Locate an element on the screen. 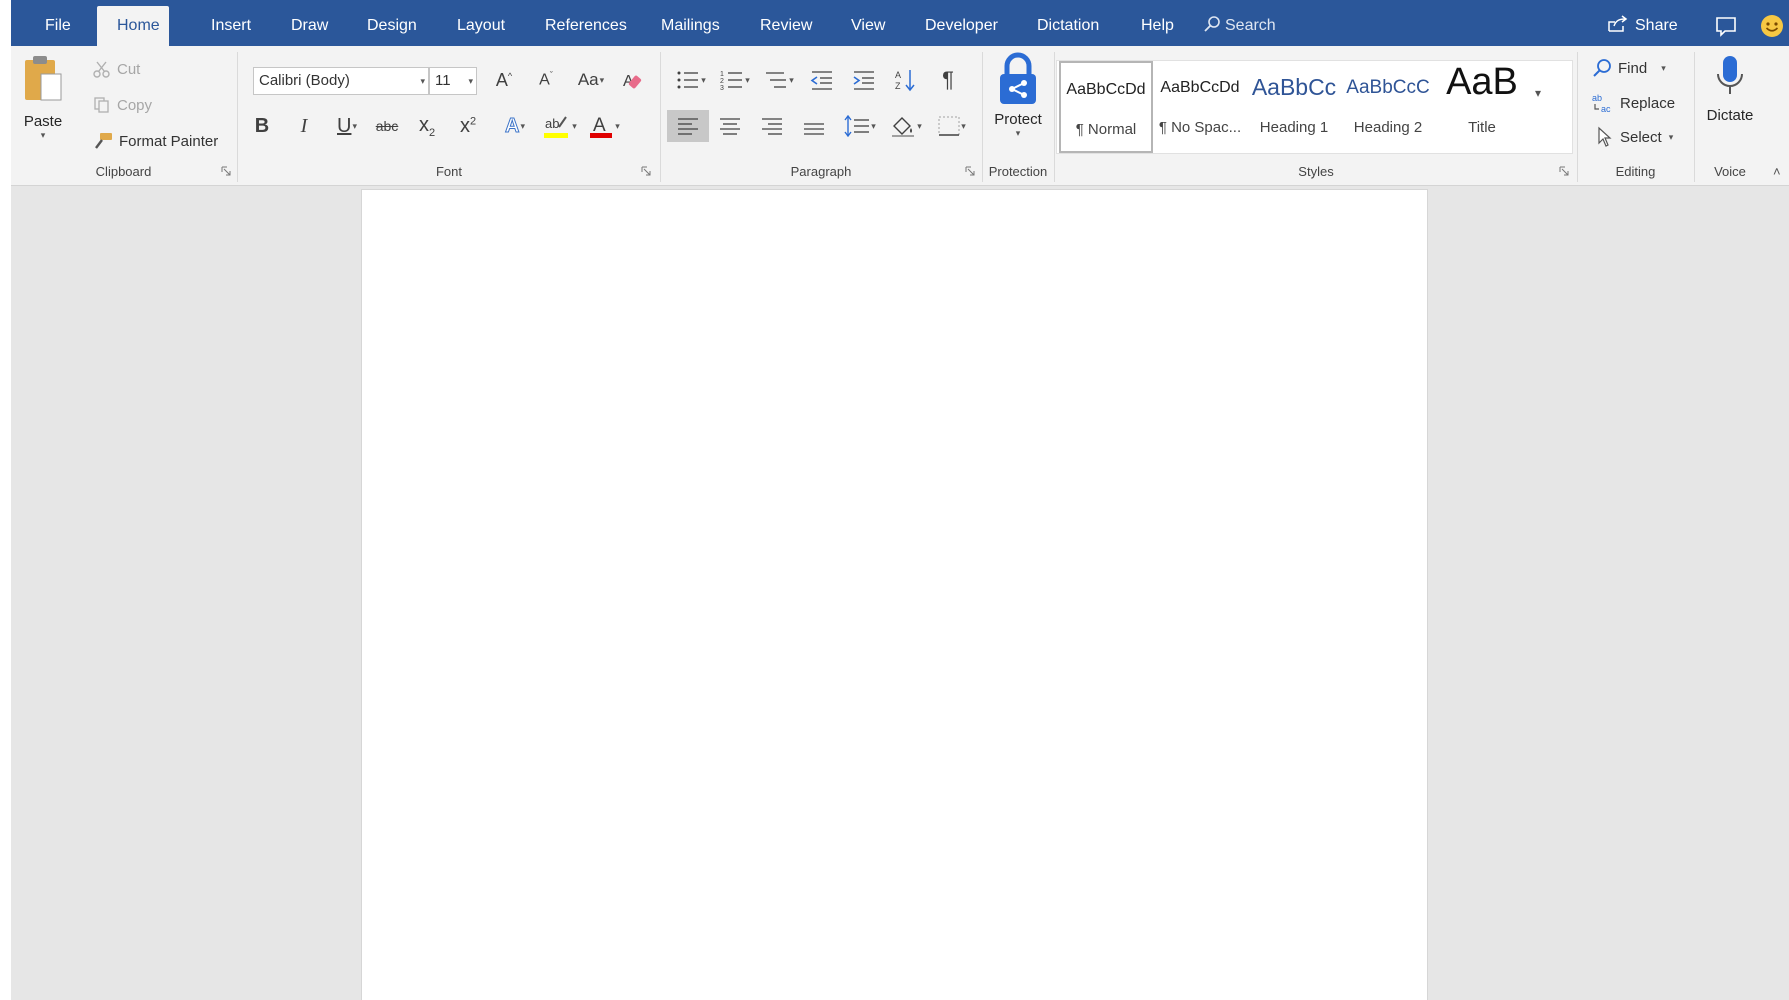 The width and height of the screenshot is (1789, 1000). tab-insert: Insert is located at coordinates (231, 26).